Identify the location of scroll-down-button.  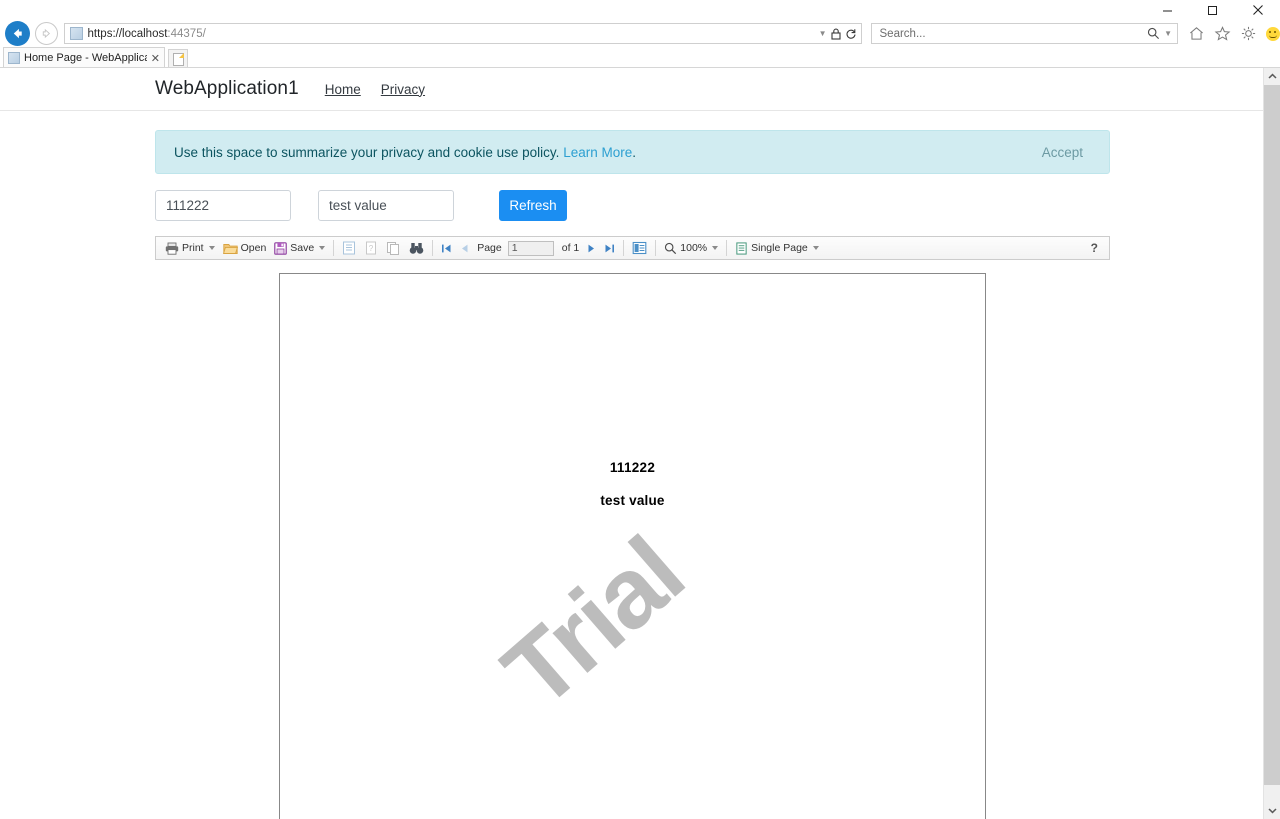
(1272, 810).